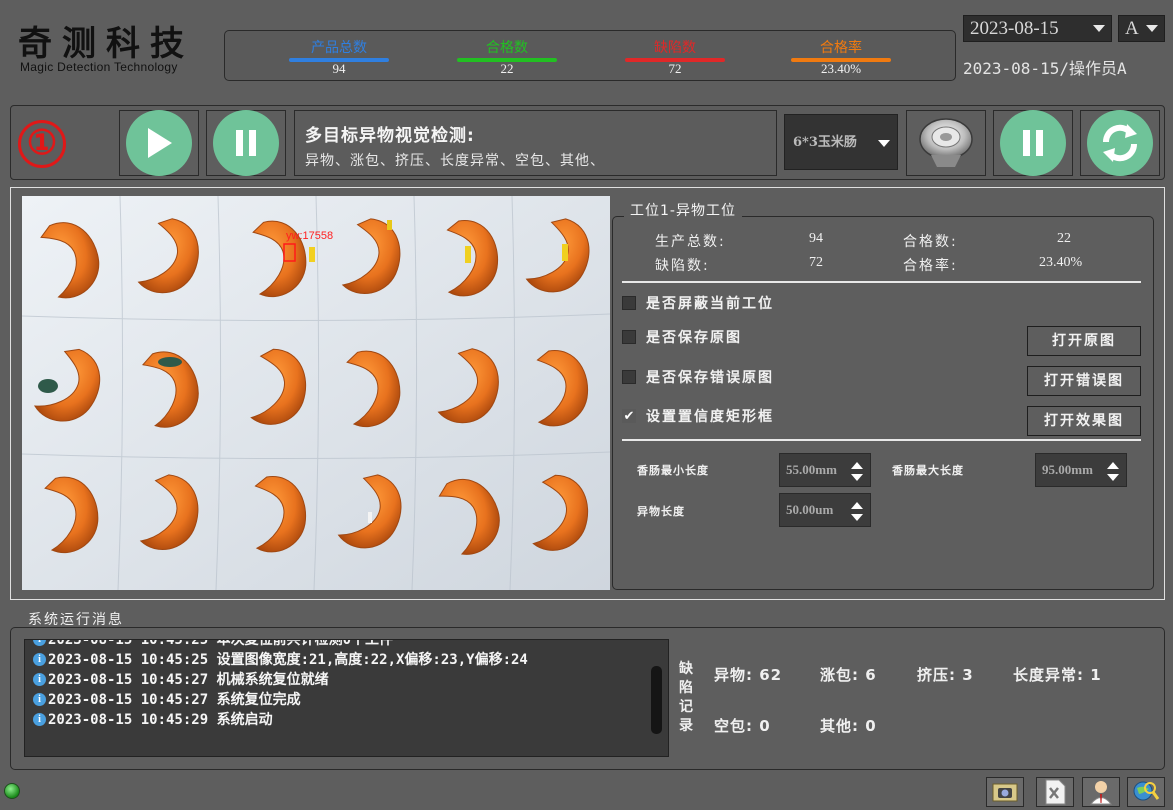 The image size is (1173, 810). What do you see at coordinates (221, 643) in the screenshot?
I see `log-text: 2023-08-15 10:45:25 本次复位前共计检测0个工件` at bounding box center [221, 643].